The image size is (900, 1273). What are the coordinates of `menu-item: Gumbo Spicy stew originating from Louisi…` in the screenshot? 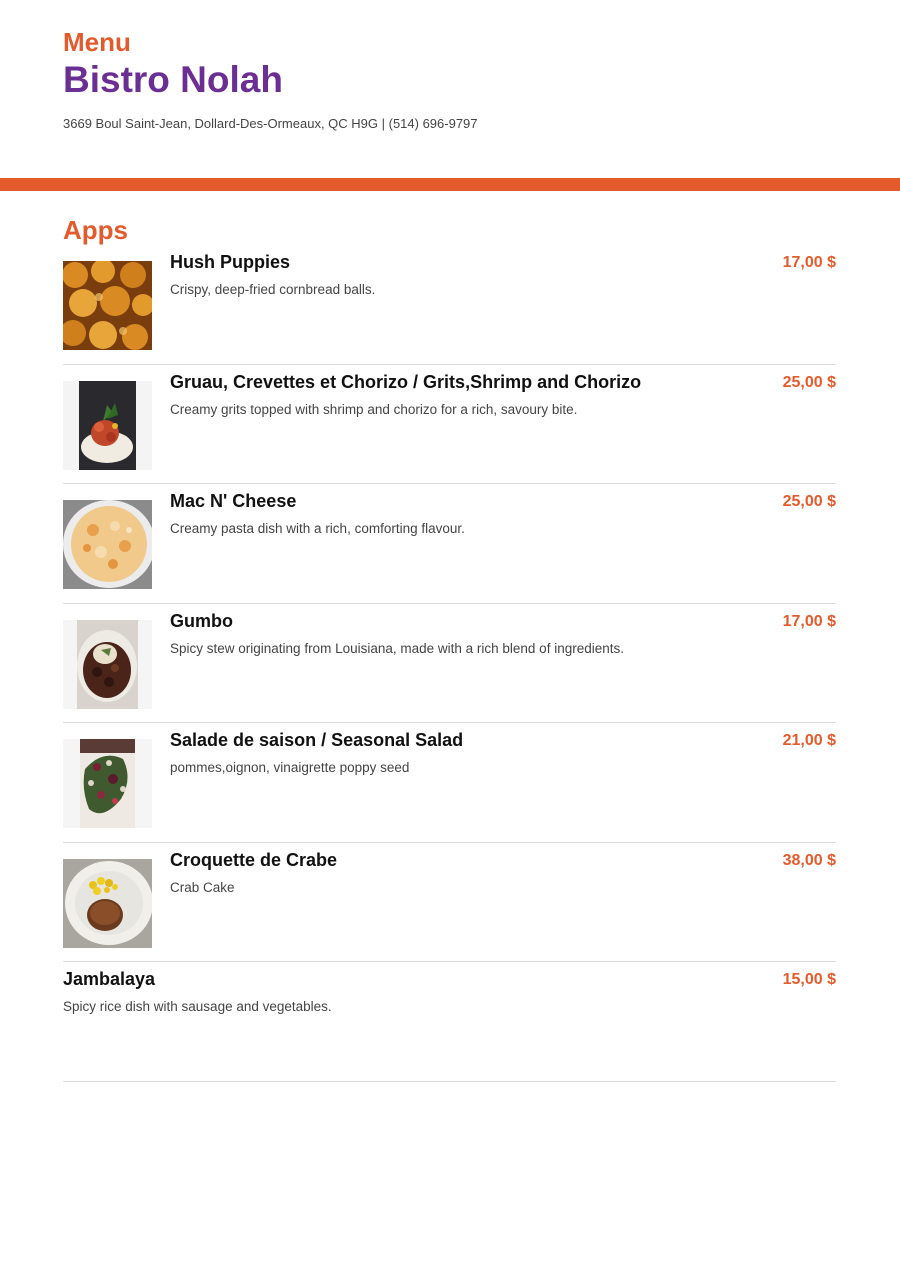 It's located at (449, 663).